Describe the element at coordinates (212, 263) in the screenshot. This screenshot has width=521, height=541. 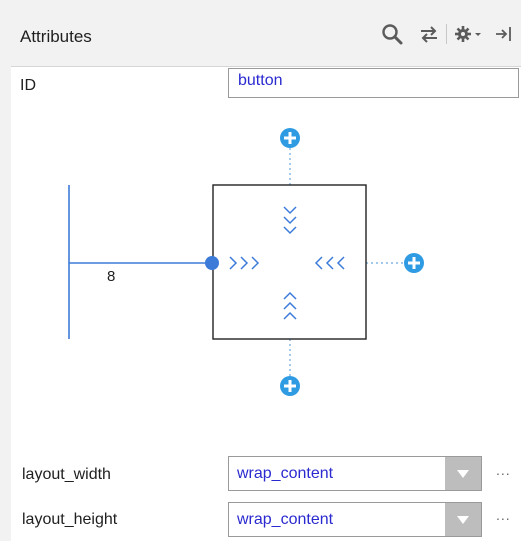
I see `left-constraint-handle` at that location.